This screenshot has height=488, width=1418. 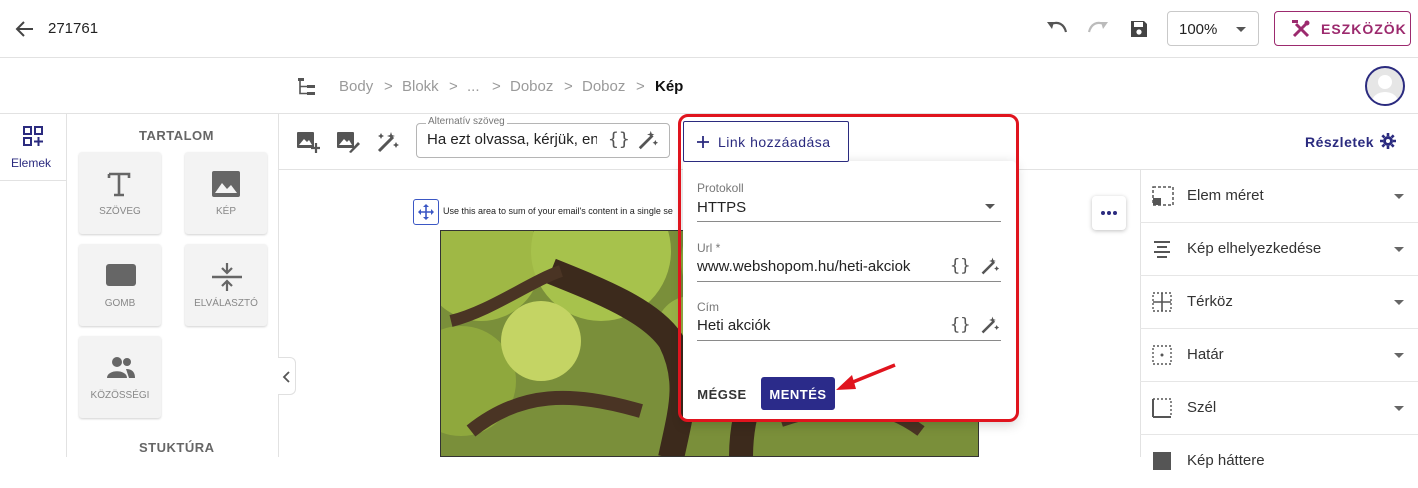 What do you see at coordinates (1241, 29) in the screenshot?
I see `chevron-down-icon` at bounding box center [1241, 29].